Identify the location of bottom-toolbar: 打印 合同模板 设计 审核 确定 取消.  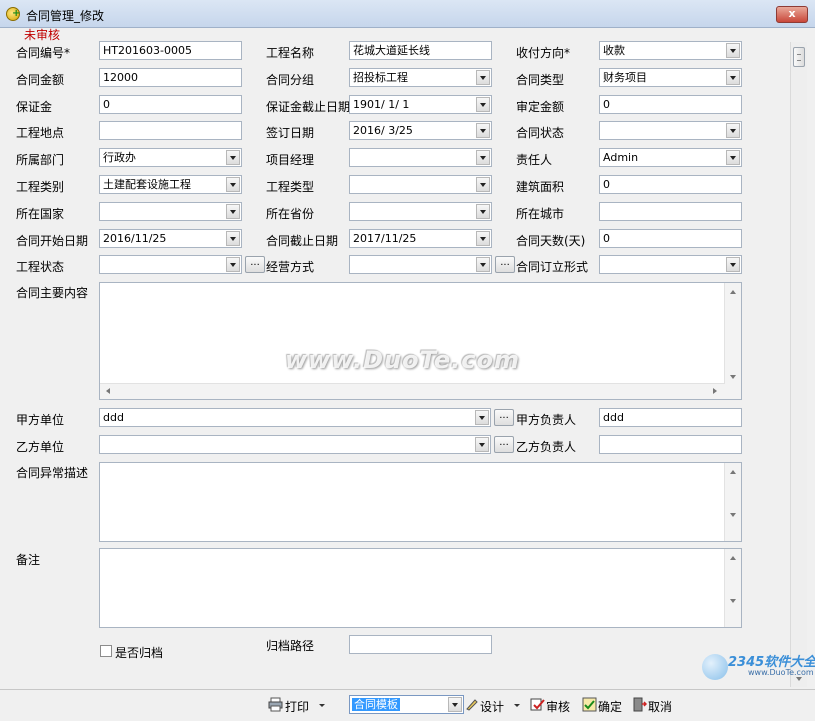
(407, 705).